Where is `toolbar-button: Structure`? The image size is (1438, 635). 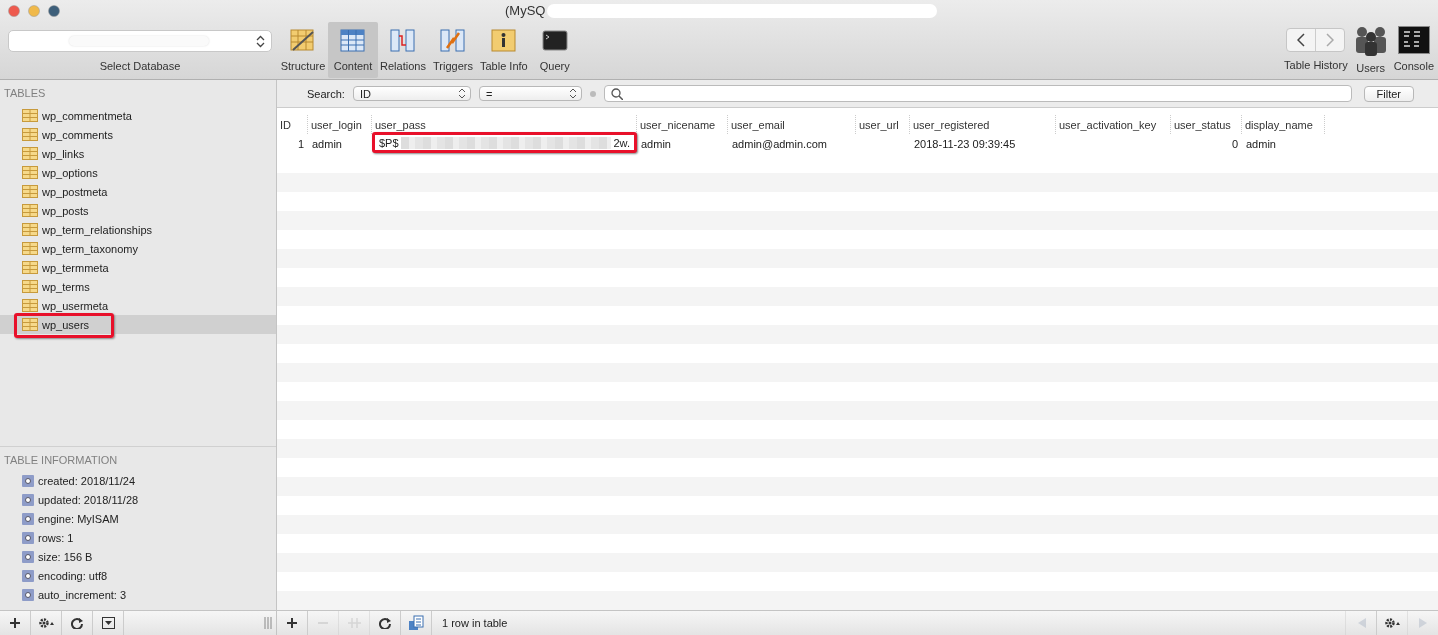
toolbar-button: Structure is located at coordinates (303, 50).